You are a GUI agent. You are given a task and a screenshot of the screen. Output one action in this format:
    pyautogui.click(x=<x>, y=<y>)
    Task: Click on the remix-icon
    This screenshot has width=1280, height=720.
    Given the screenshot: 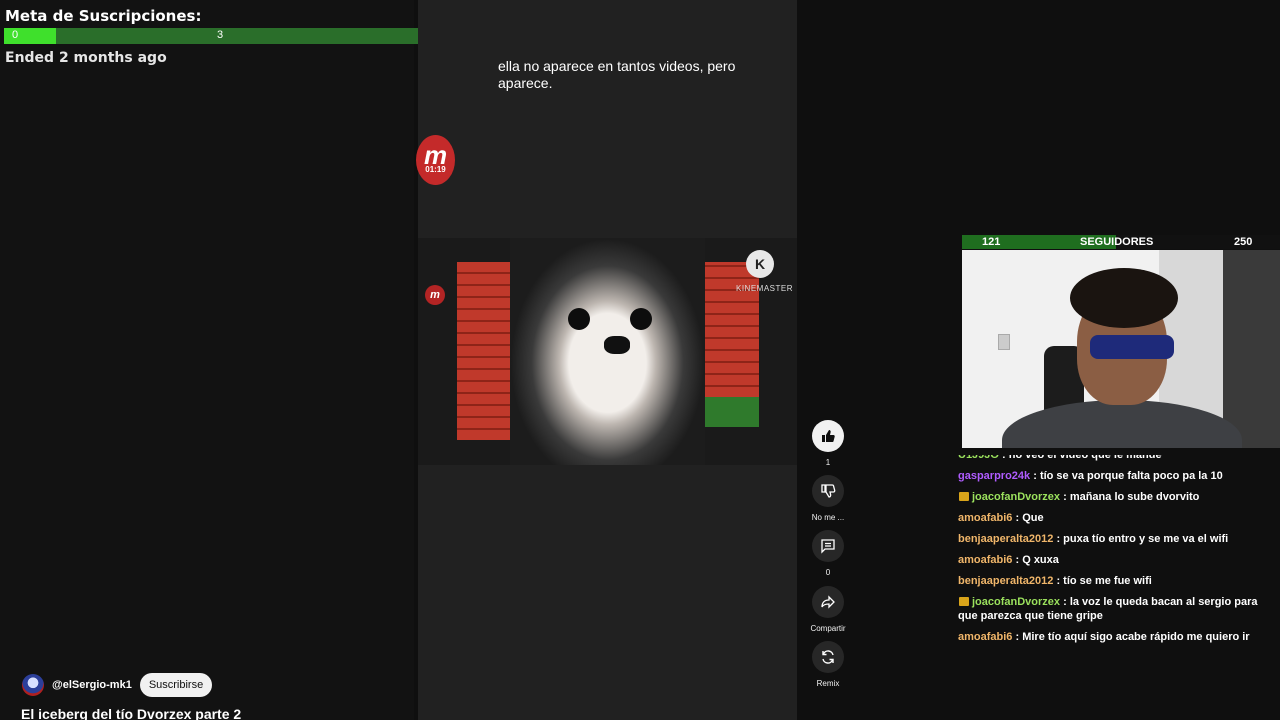 What is the action you would take?
    pyautogui.click(x=828, y=657)
    